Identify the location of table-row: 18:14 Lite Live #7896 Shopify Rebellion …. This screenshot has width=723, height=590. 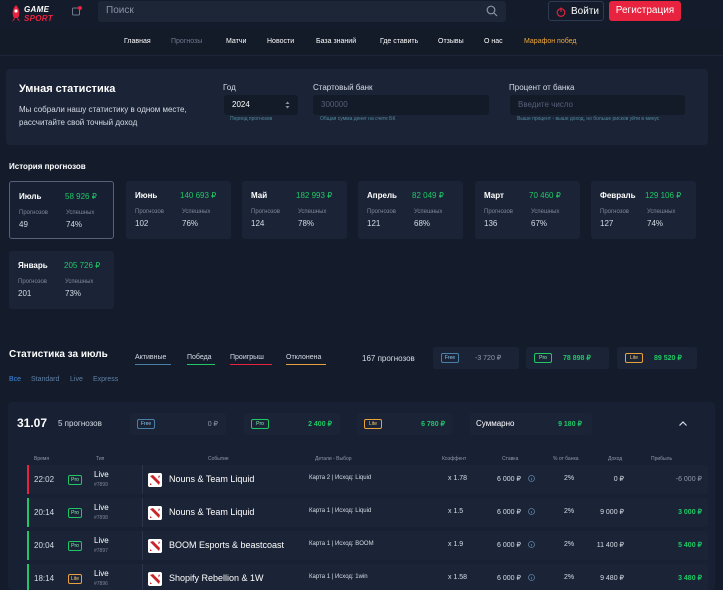
(367, 577).